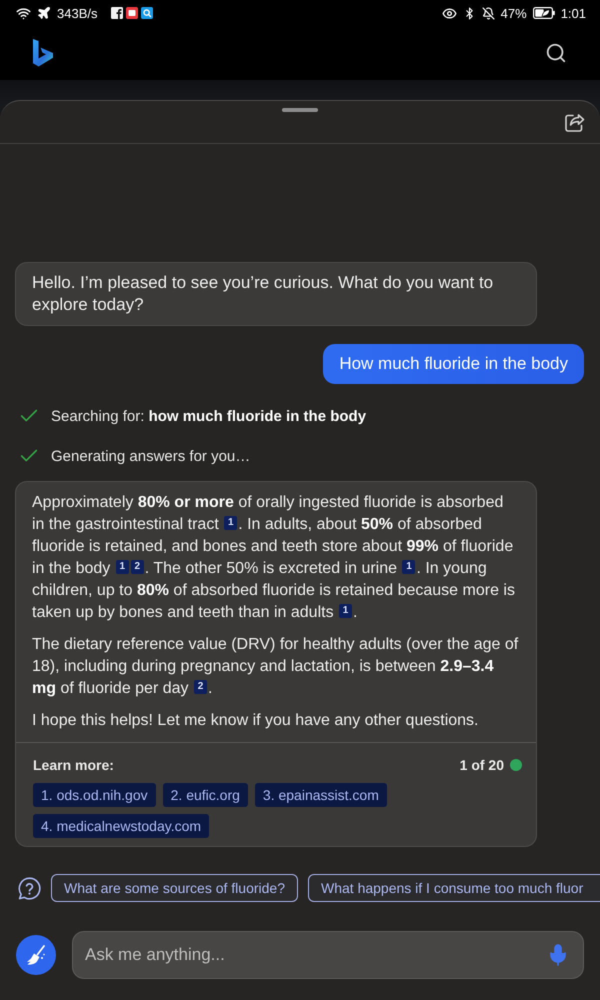  What do you see at coordinates (556, 53) in the screenshot?
I see `search-icon` at bounding box center [556, 53].